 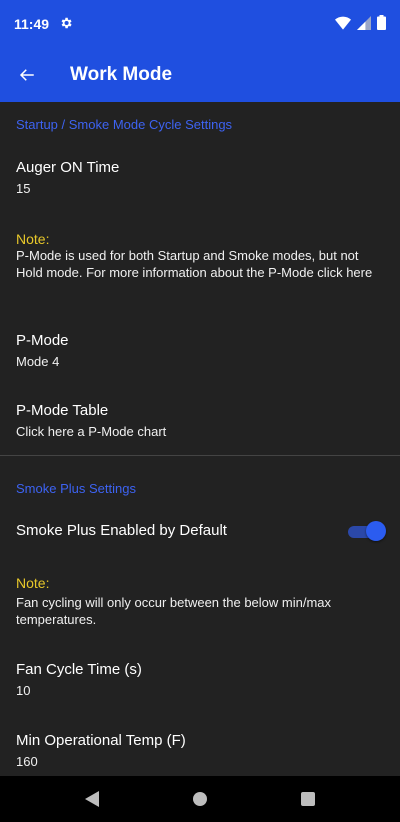 I want to click on system-nav-bar, so click(x=200, y=799).